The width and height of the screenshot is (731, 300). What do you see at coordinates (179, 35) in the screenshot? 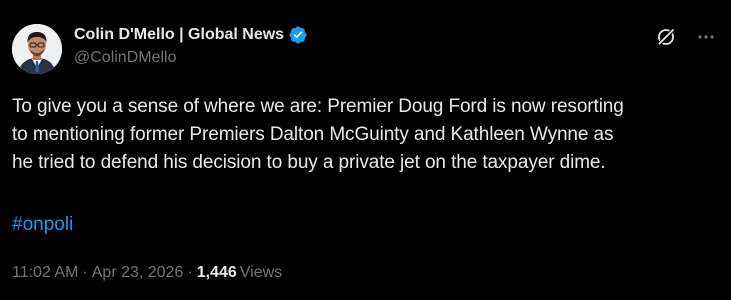
I see `author-display-name: Colin D'Mello | Global News` at bounding box center [179, 35].